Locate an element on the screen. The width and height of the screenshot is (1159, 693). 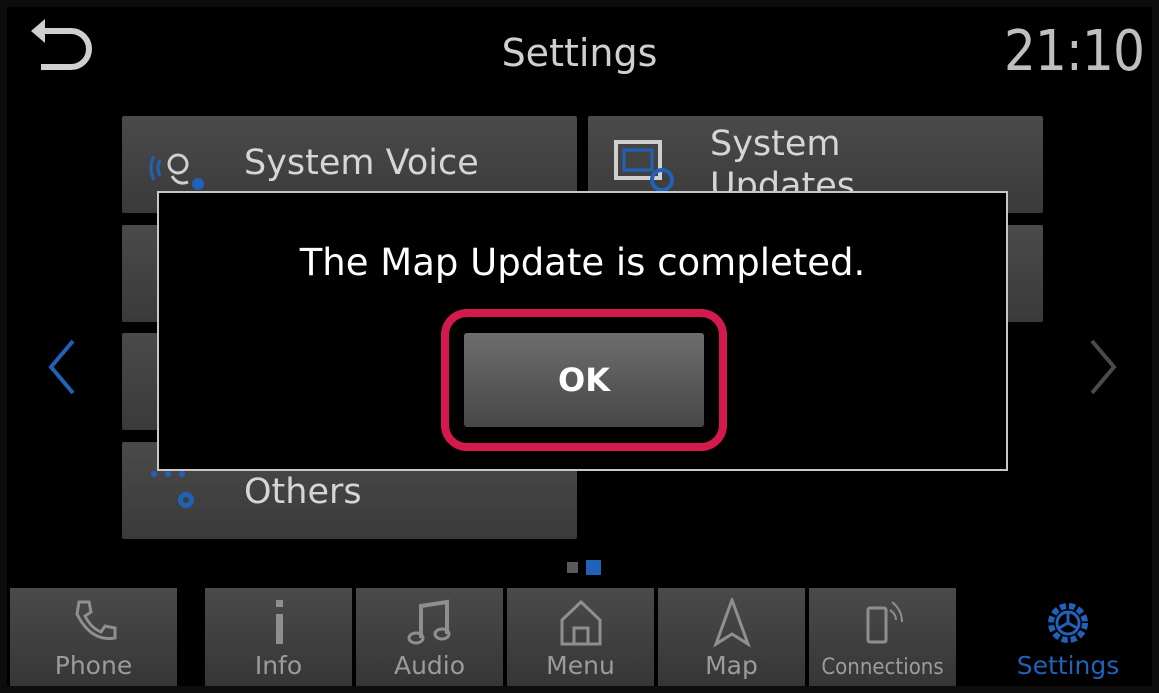
tile-label-line1: System is located at coordinates (775, 144).